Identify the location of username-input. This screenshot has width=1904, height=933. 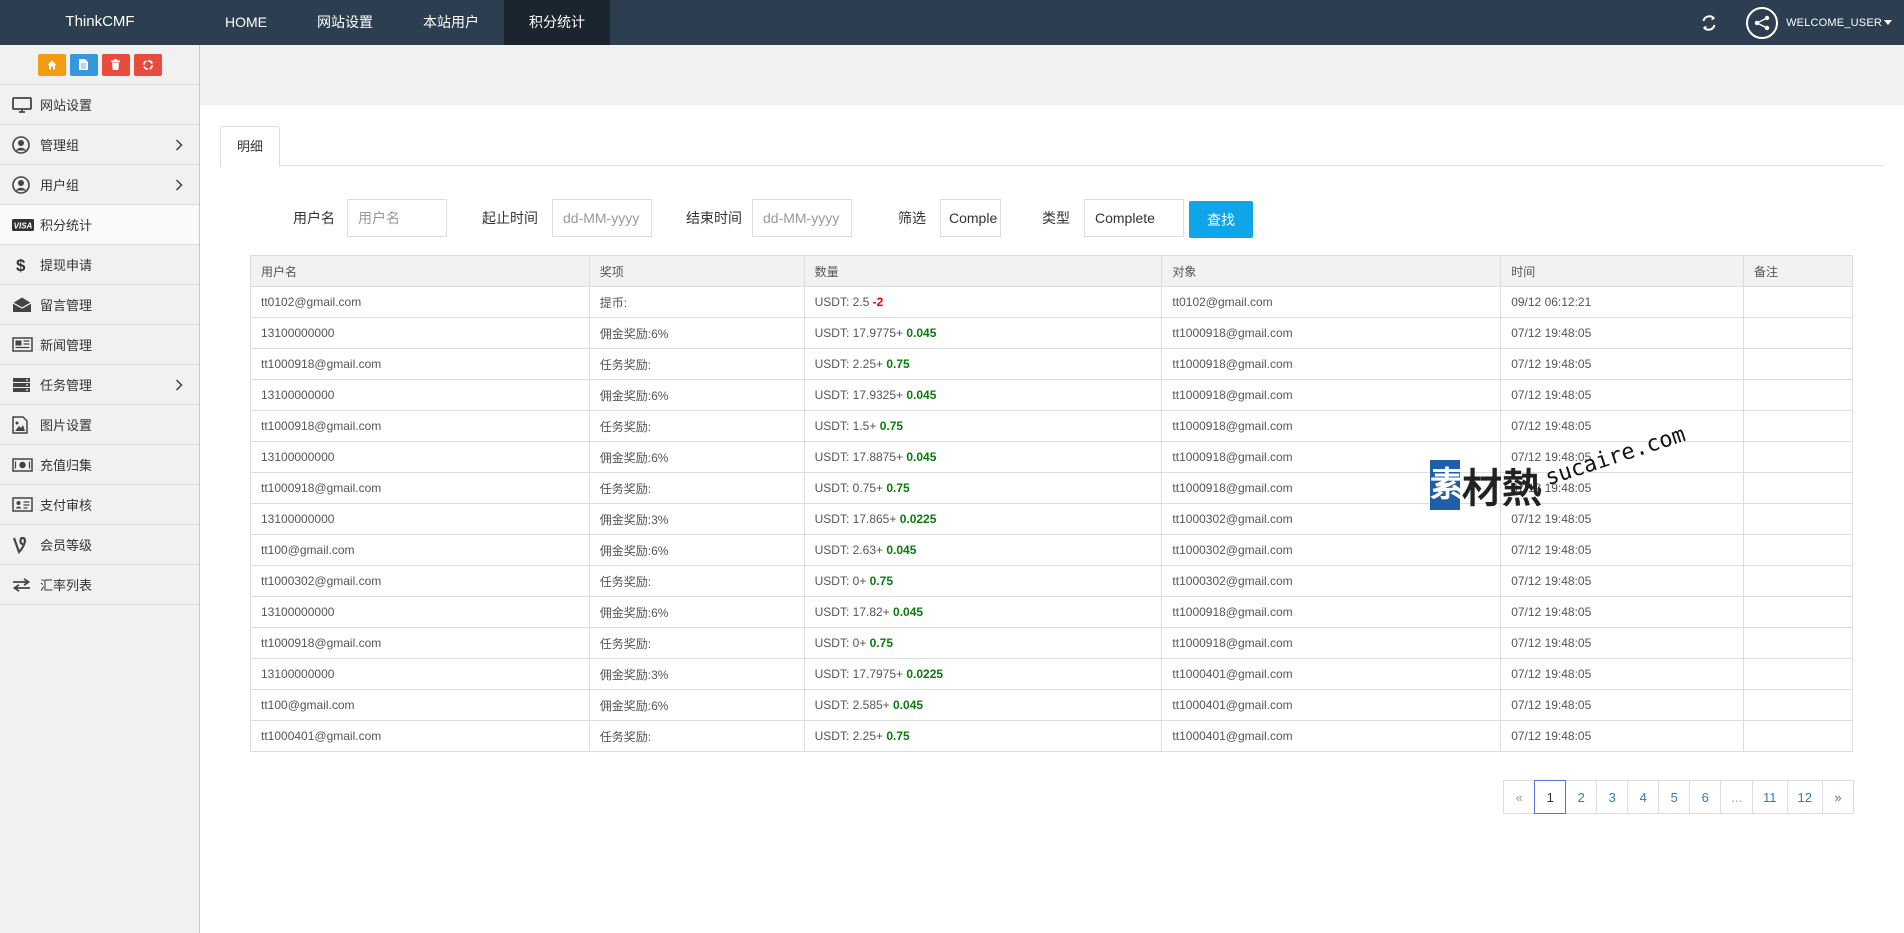
(397, 218).